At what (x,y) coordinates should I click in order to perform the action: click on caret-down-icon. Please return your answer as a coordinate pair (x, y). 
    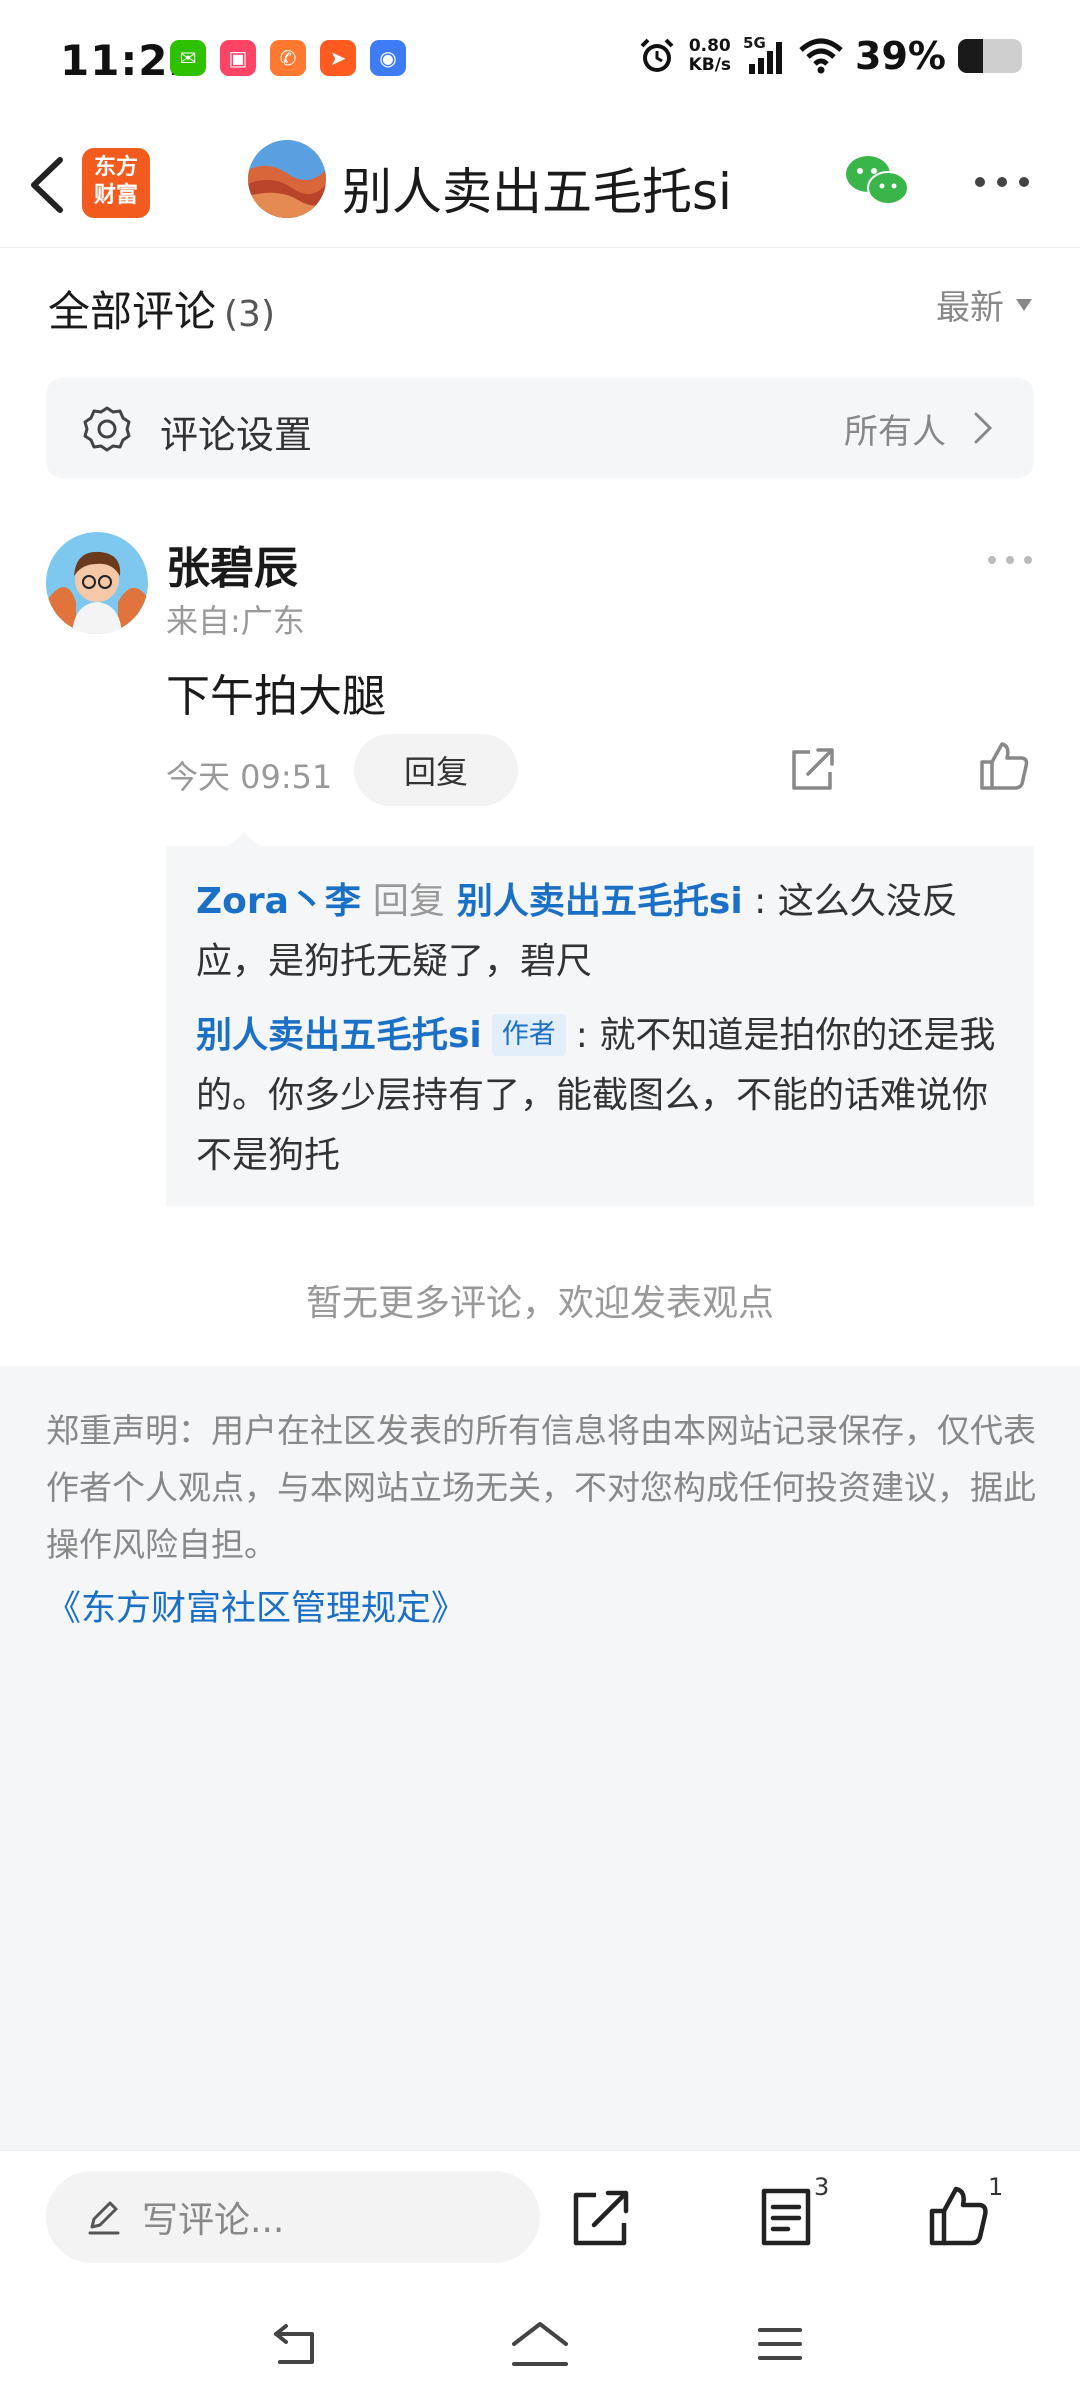
    Looking at the image, I should click on (1024, 304).